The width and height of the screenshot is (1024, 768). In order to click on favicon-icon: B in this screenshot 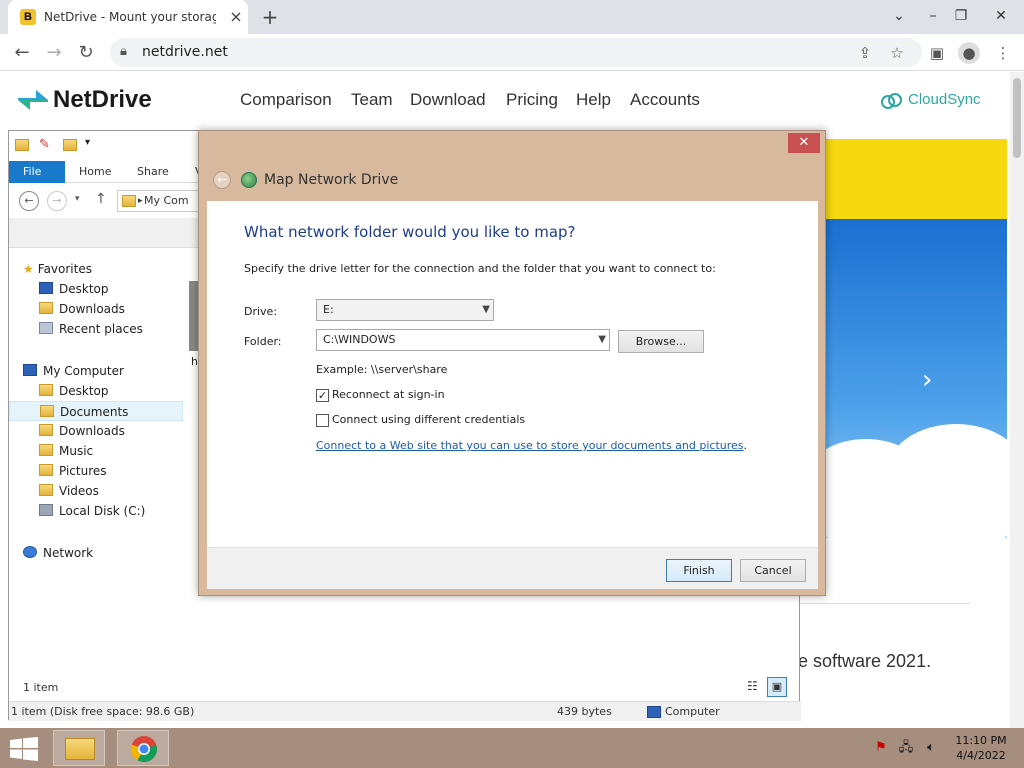, I will do `click(28, 17)`.